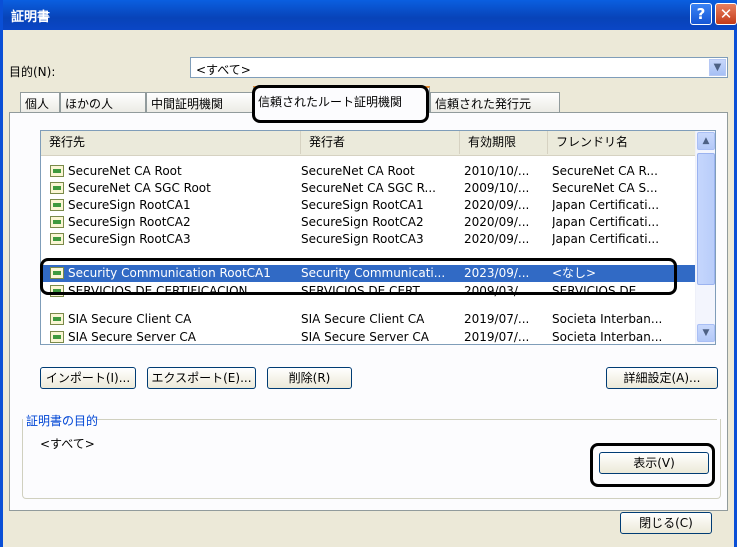 The image size is (737, 547). Describe the element at coordinates (726, 14) in the screenshot. I see `close-window-button: ✕` at that location.